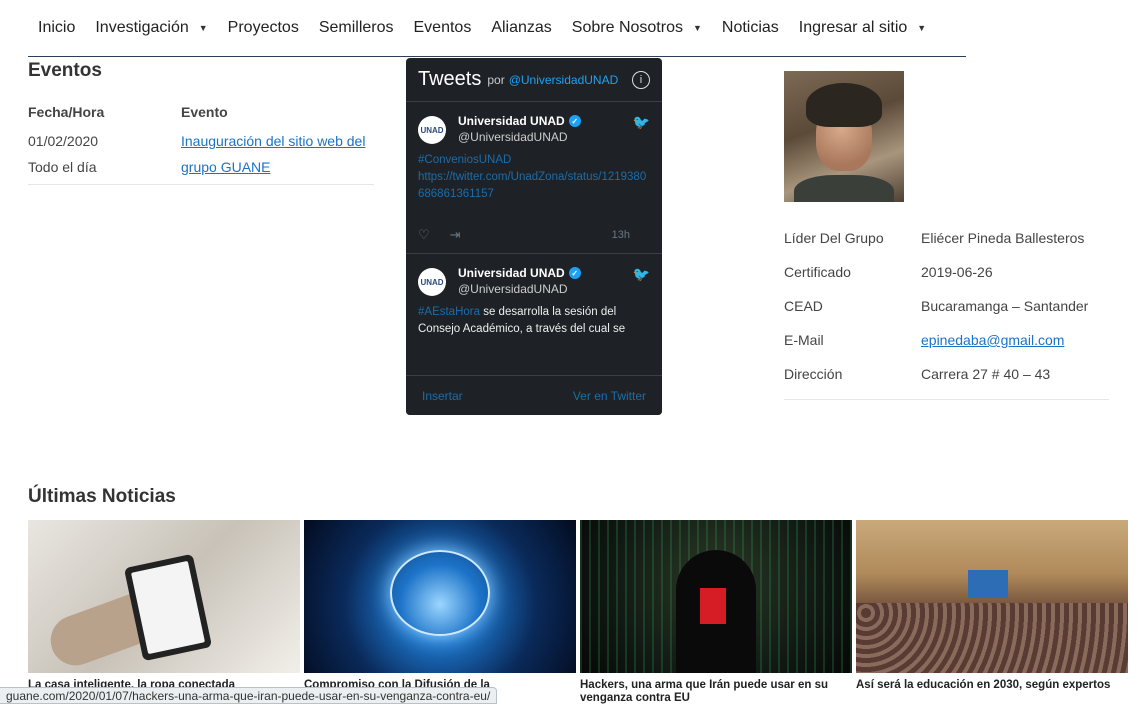 This screenshot has height=704, width=1142. I want to click on view-on-twitter-link: Ver en Twitter, so click(609, 396).